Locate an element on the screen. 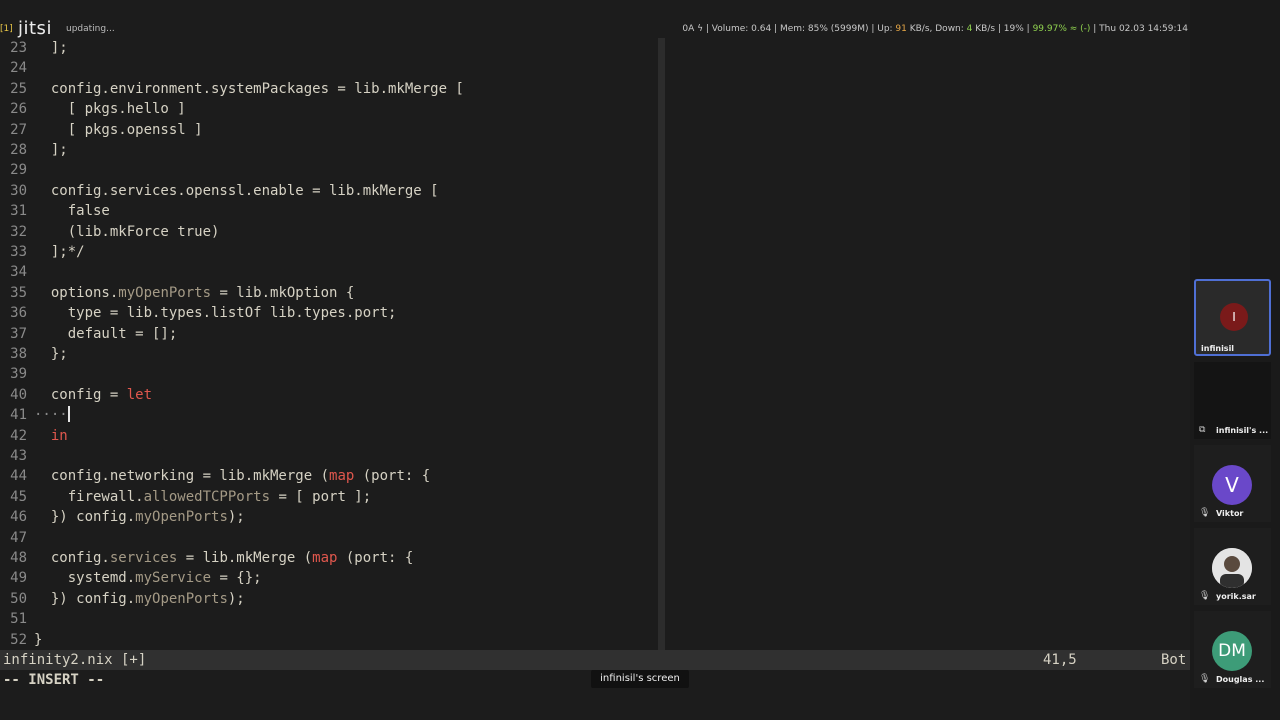 This screenshot has width=1280, height=720. code-text: type = lib.types.listOf lib.types.port; is located at coordinates (215, 313).